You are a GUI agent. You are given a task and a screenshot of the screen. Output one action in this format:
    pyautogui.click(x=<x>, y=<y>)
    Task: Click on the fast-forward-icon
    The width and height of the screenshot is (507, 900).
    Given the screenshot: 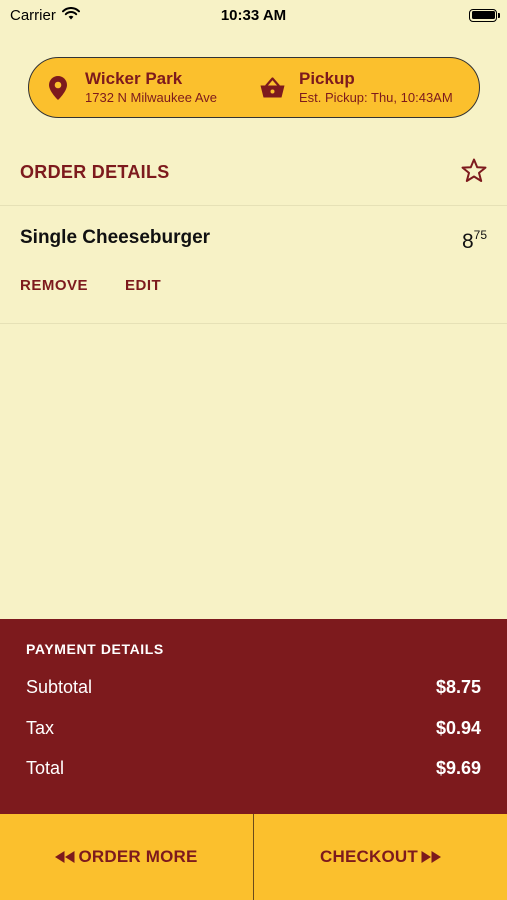 What is the action you would take?
    pyautogui.click(x=429, y=857)
    